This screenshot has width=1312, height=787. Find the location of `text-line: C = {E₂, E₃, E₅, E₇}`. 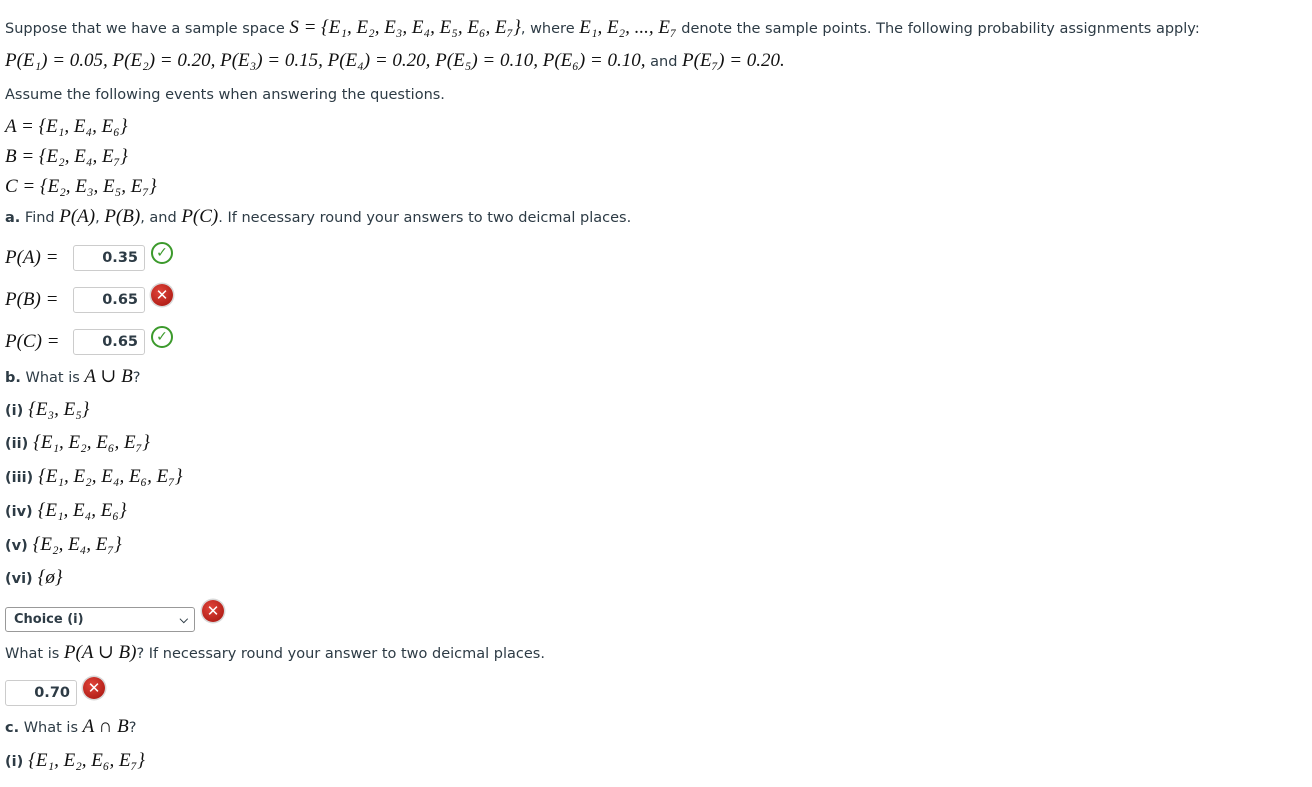

text-line: C = {E₂, E₃, E₅, E₇} is located at coordinates (81, 187).